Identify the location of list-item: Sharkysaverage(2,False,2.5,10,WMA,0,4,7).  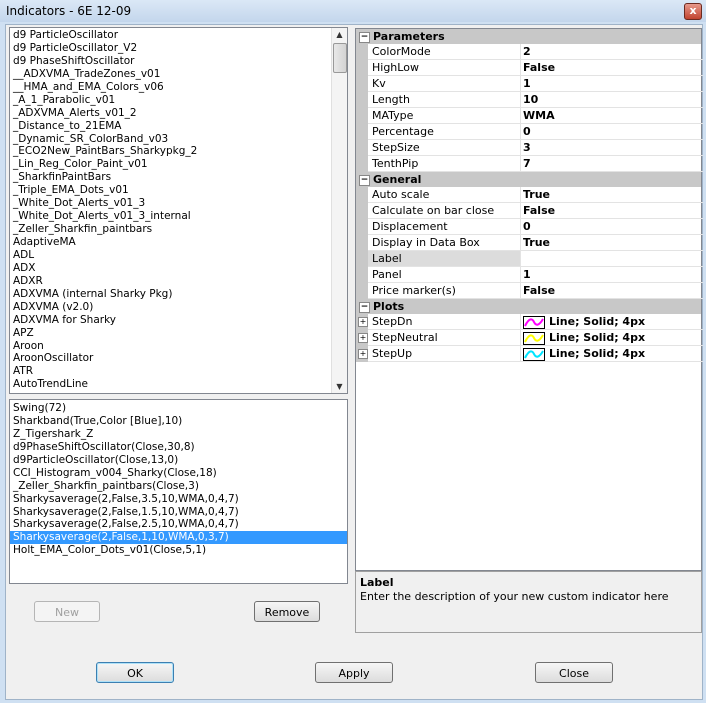
(178, 524).